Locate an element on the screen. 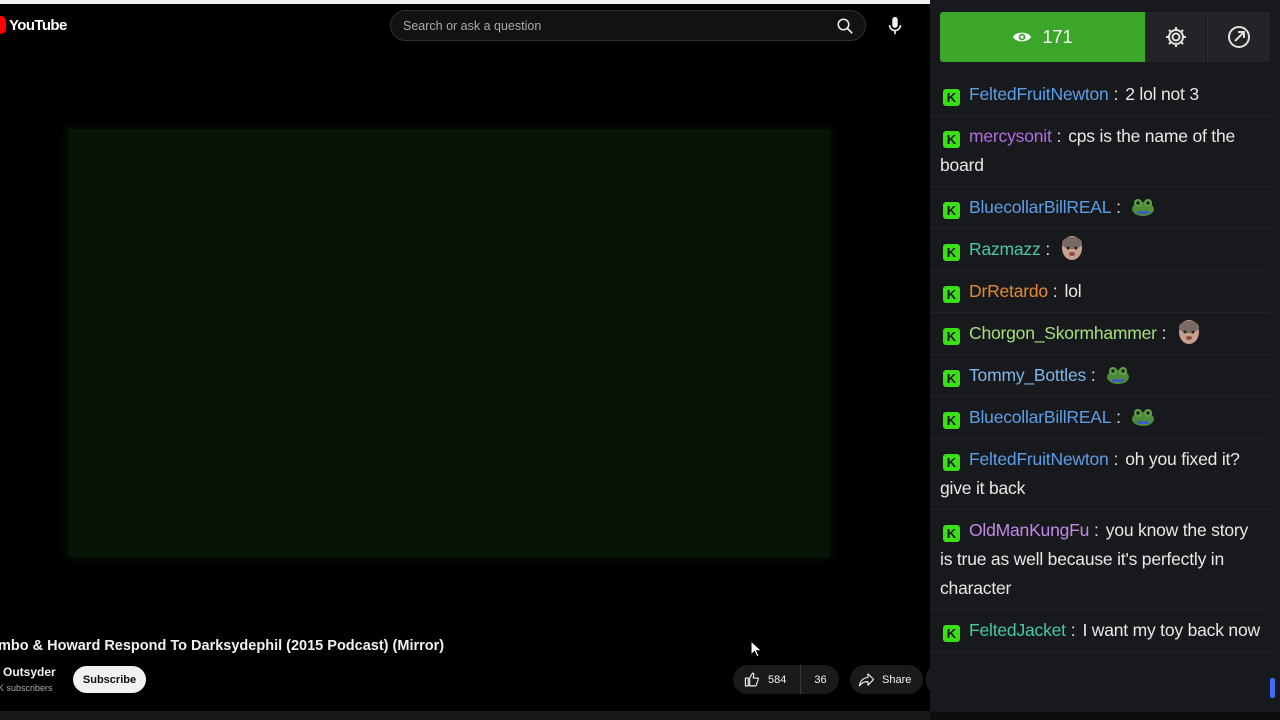 The width and height of the screenshot is (1280, 720). search-button is located at coordinates (845, 25).